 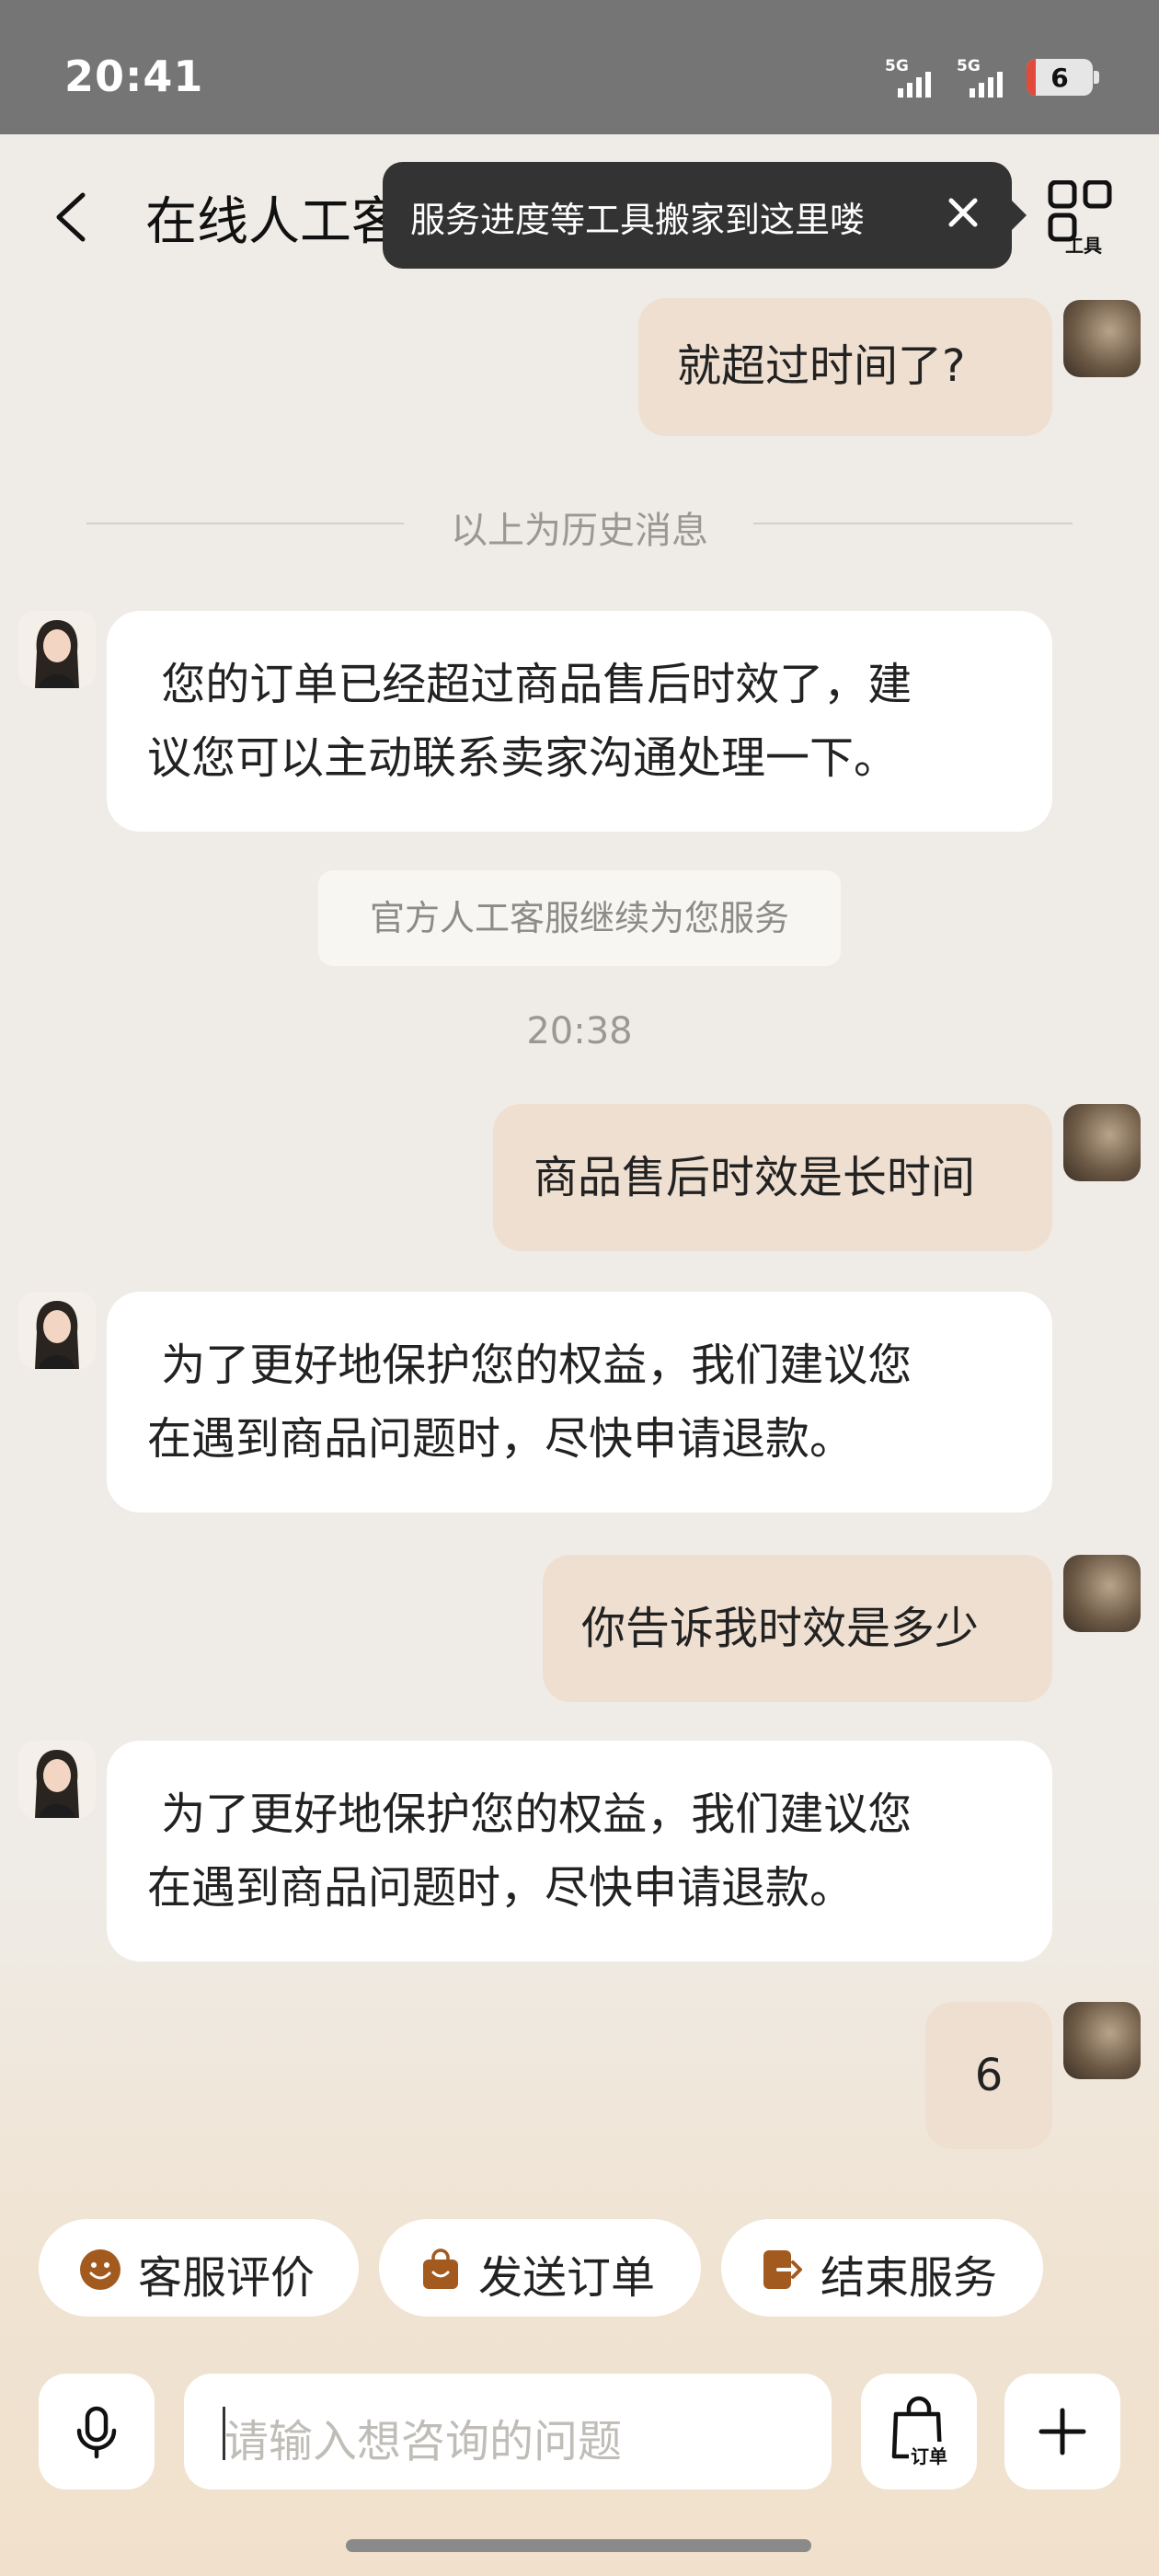 What do you see at coordinates (1063, 77) in the screenshot?
I see `battery-icon: 6` at bounding box center [1063, 77].